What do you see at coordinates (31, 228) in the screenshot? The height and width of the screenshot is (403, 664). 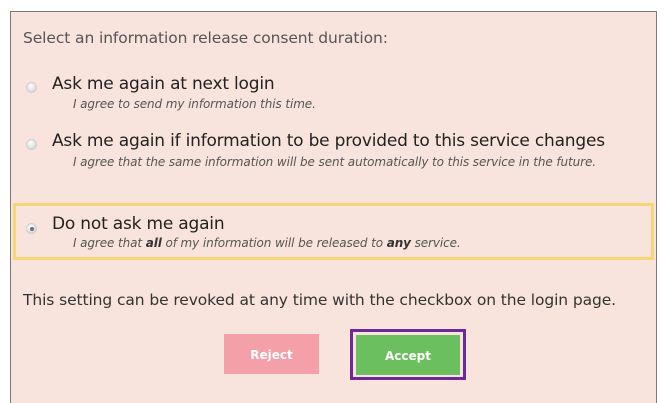 I see `radio-button-selected` at bounding box center [31, 228].